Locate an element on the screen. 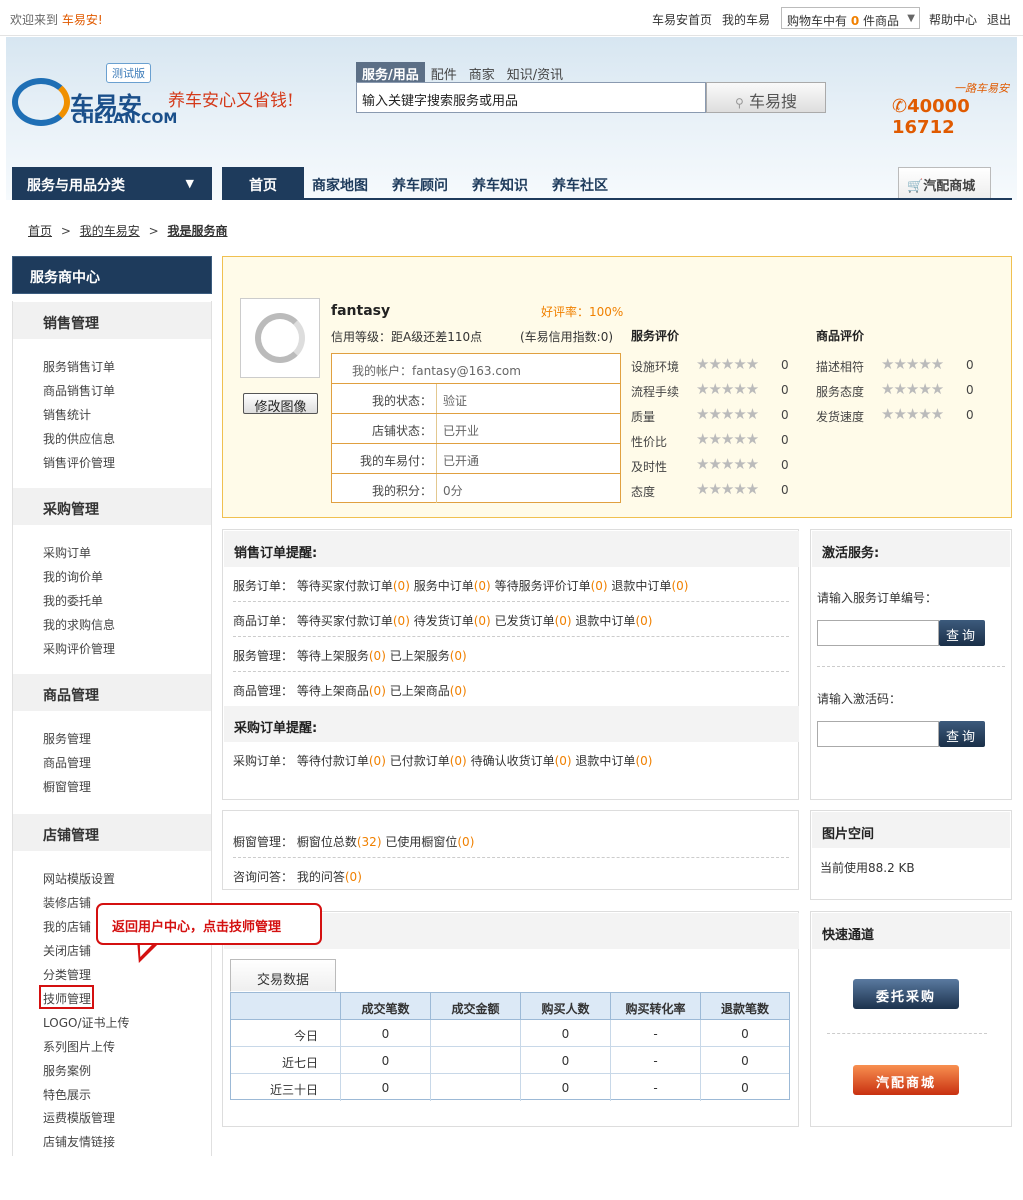  cart-icon: 🛒 is located at coordinates (915, 186).